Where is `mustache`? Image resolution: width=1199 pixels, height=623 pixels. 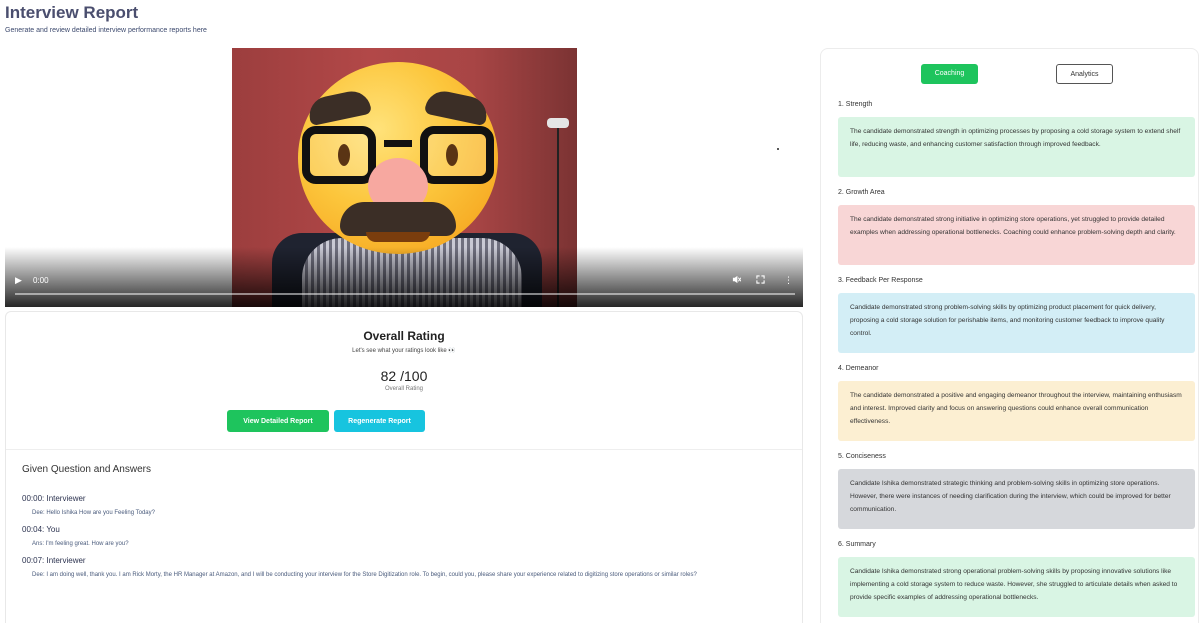 mustache is located at coordinates (398, 219).